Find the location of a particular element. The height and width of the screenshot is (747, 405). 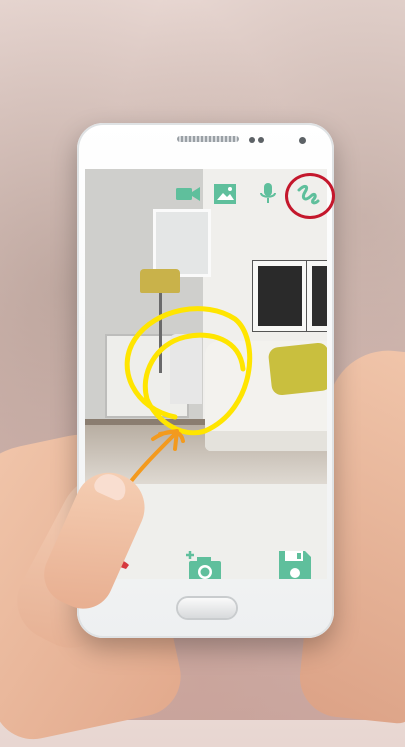

room-chair is located at coordinates (186, 369).